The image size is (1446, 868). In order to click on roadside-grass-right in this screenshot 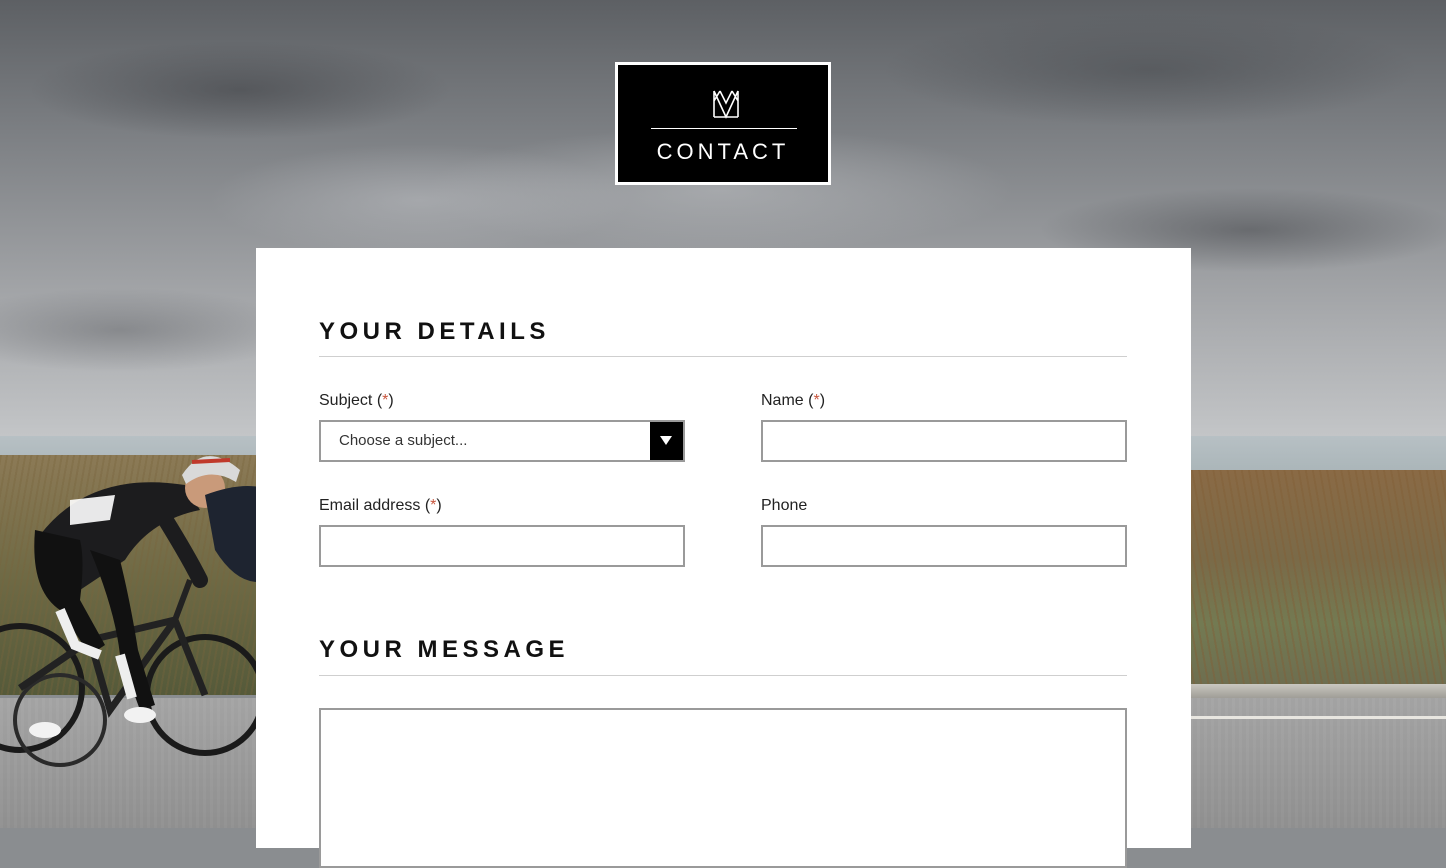, I will do `click(1313, 580)`.